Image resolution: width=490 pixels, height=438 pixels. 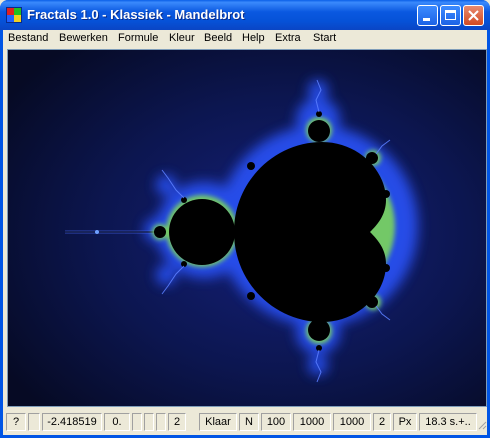 What do you see at coordinates (288, 38) in the screenshot?
I see `menu-extra: Extra` at bounding box center [288, 38].